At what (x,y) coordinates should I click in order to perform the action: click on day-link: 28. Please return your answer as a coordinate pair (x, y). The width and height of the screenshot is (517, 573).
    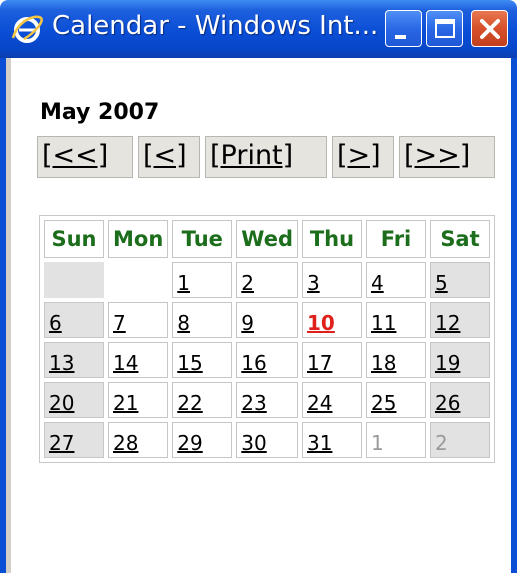
    Looking at the image, I should click on (125, 443).